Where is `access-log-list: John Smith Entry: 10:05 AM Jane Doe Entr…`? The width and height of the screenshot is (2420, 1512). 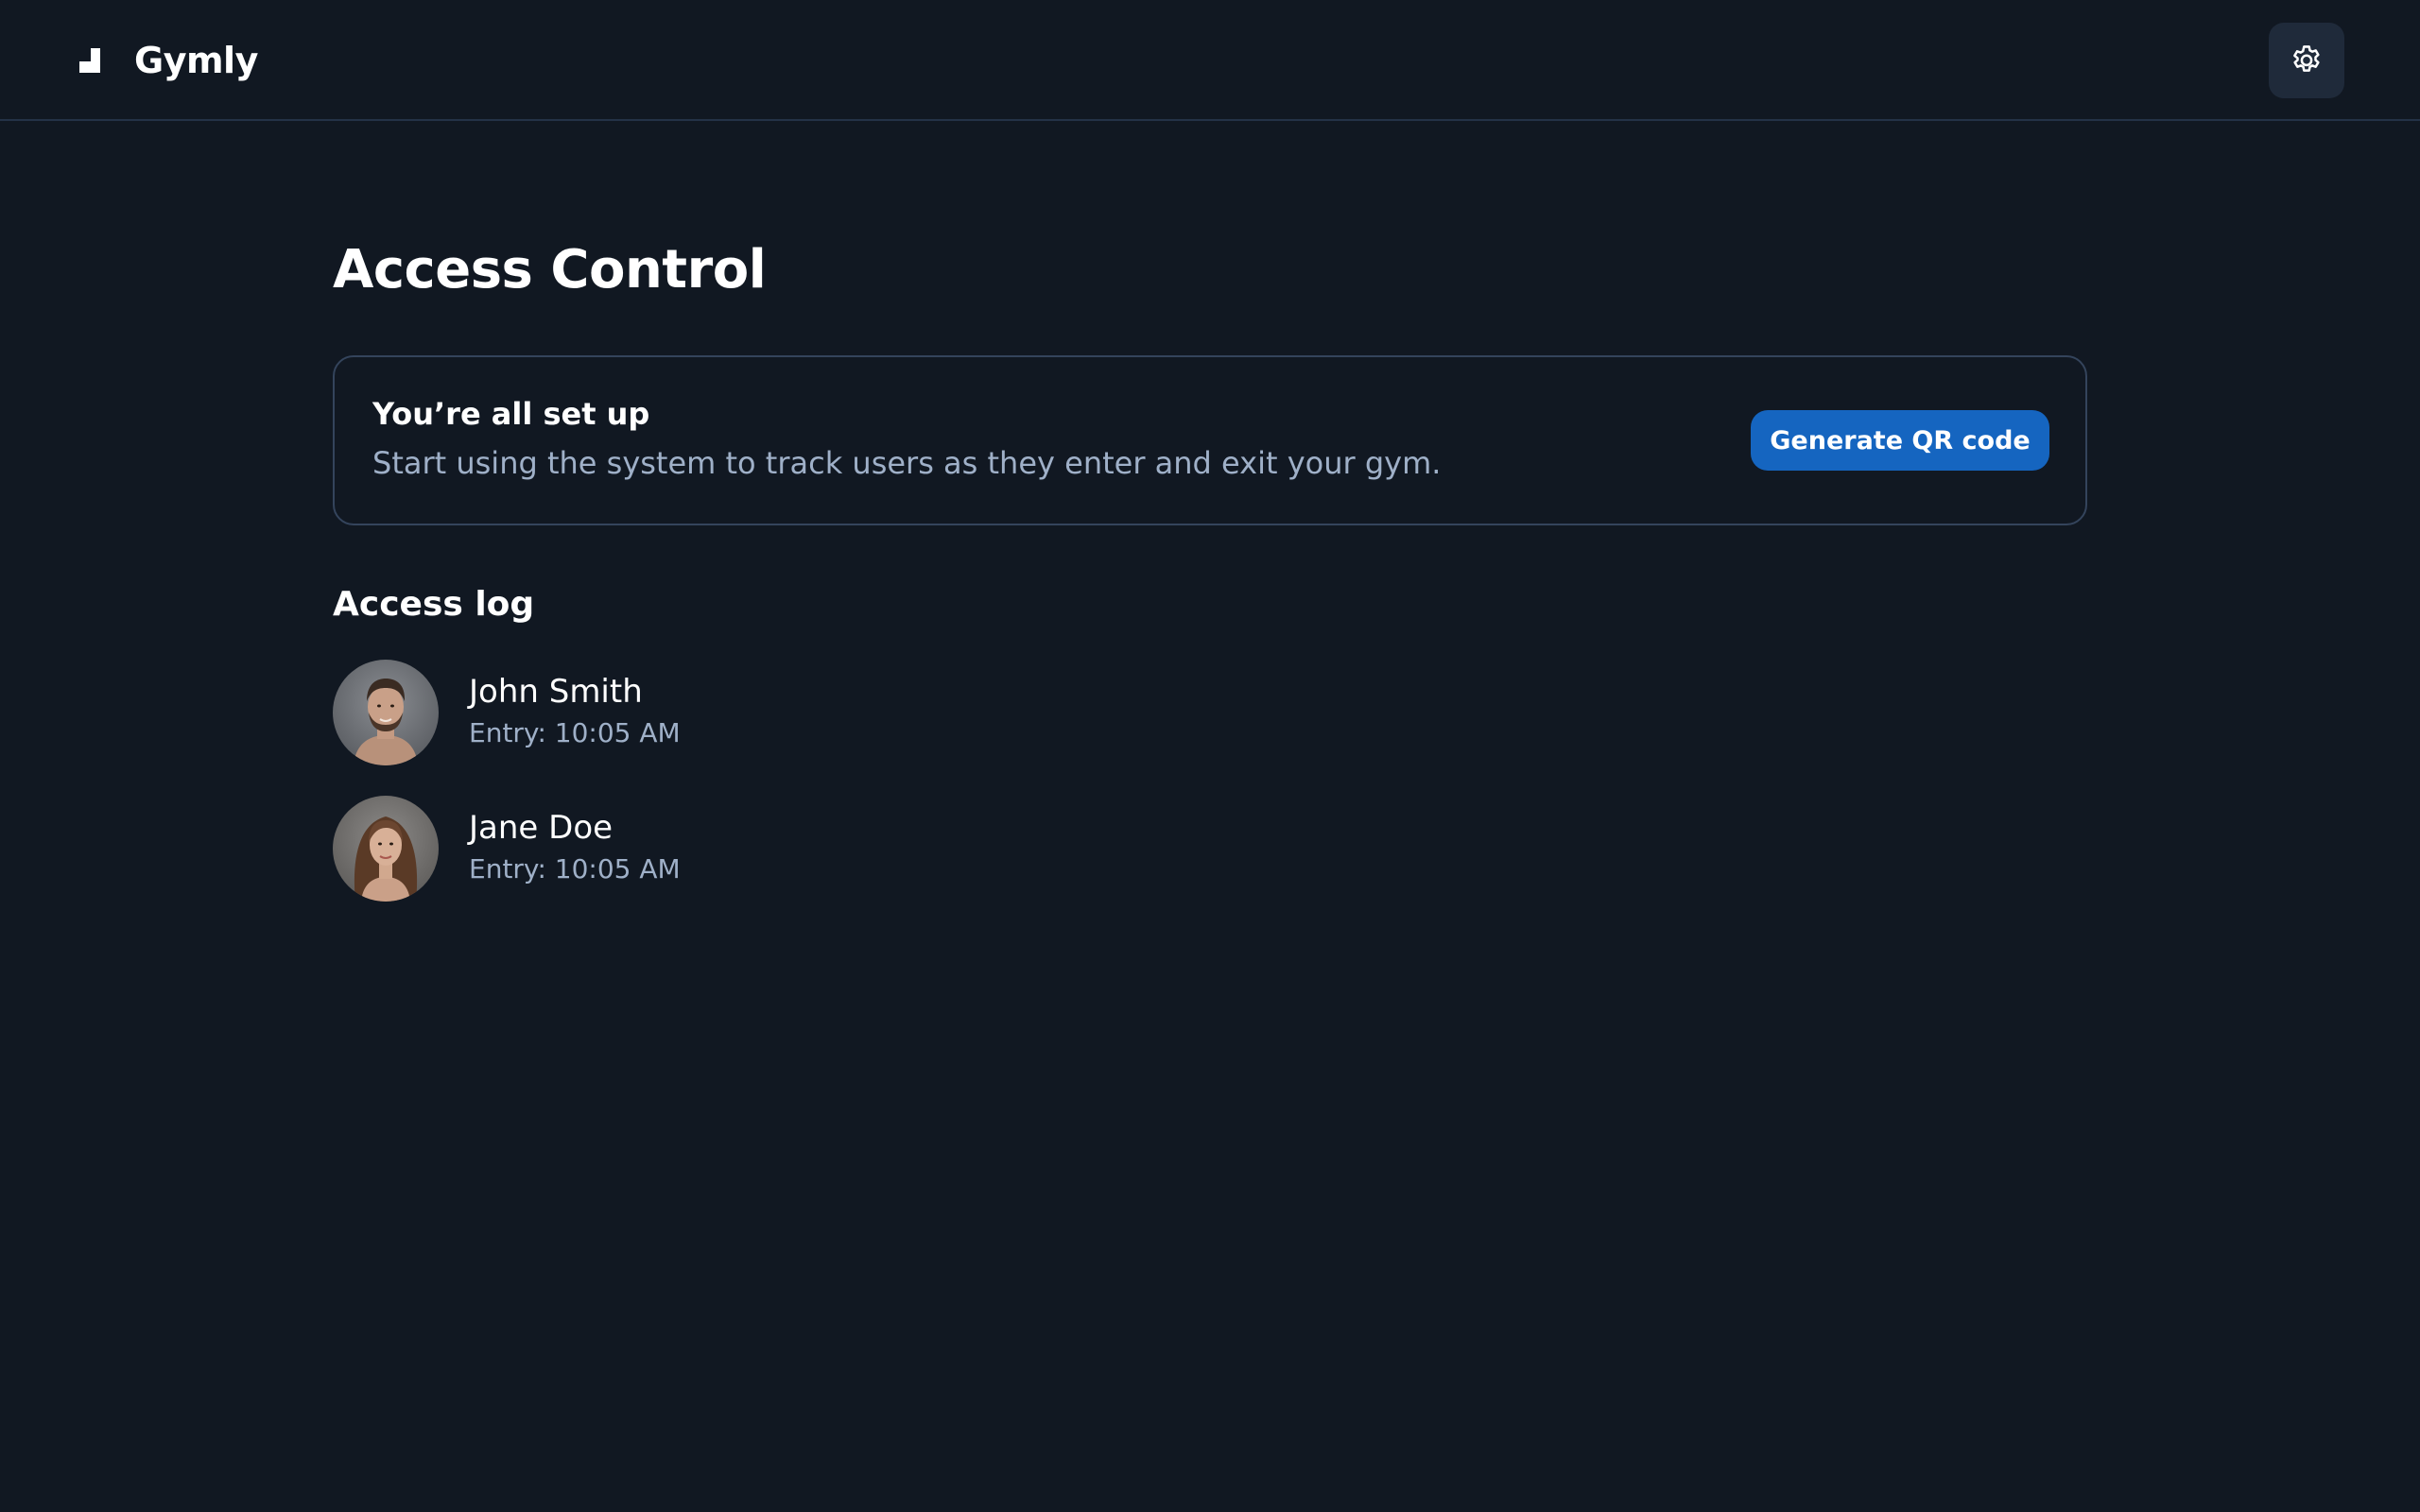 access-log-list: John Smith Entry: 10:05 AM Jane Doe Entr… is located at coordinates (900, 796).